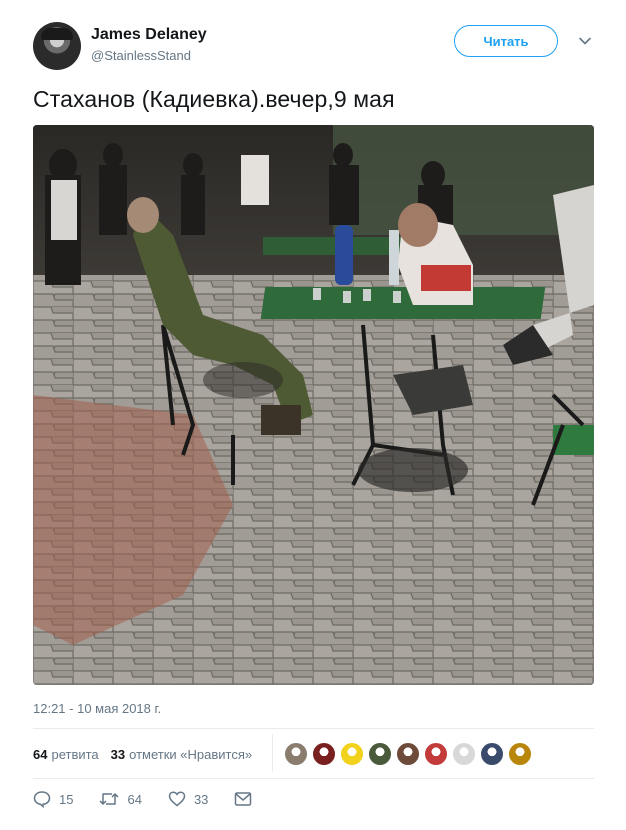 This screenshot has width=626, height=830. Describe the element at coordinates (109, 799) in the screenshot. I see `retweet-icon` at that location.